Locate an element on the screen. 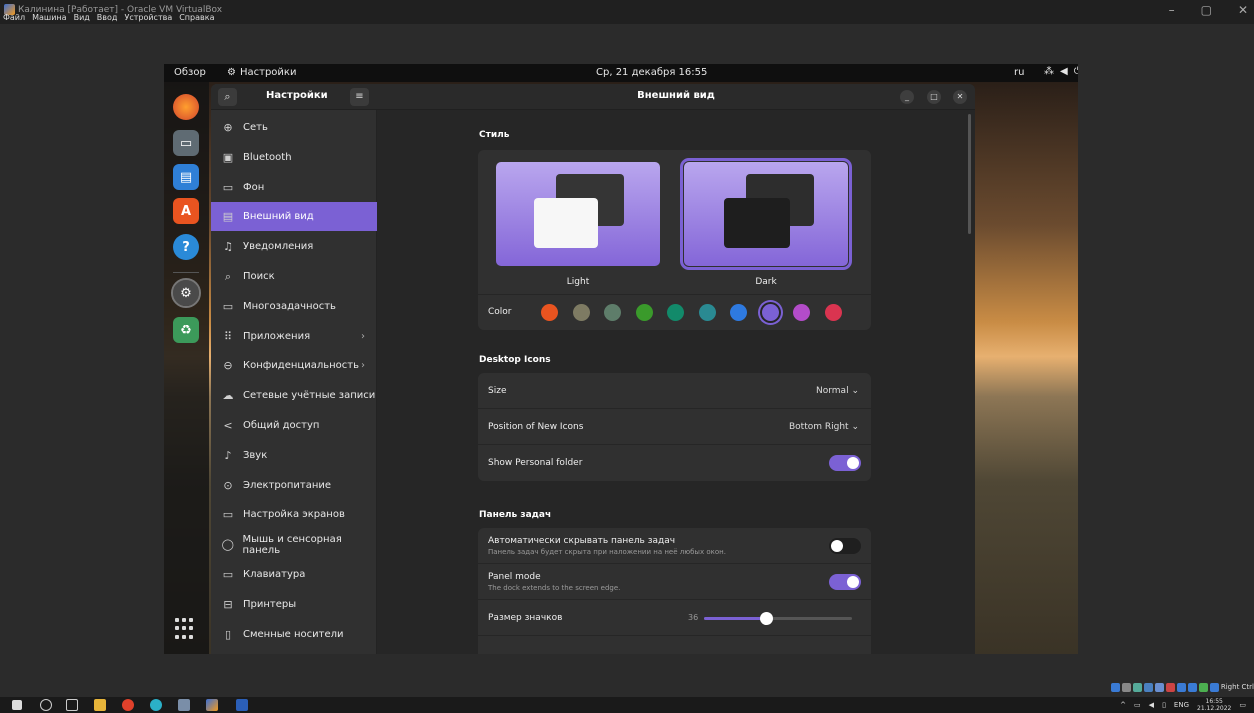  settings-icon: ⚙ is located at coordinates (186, 293).